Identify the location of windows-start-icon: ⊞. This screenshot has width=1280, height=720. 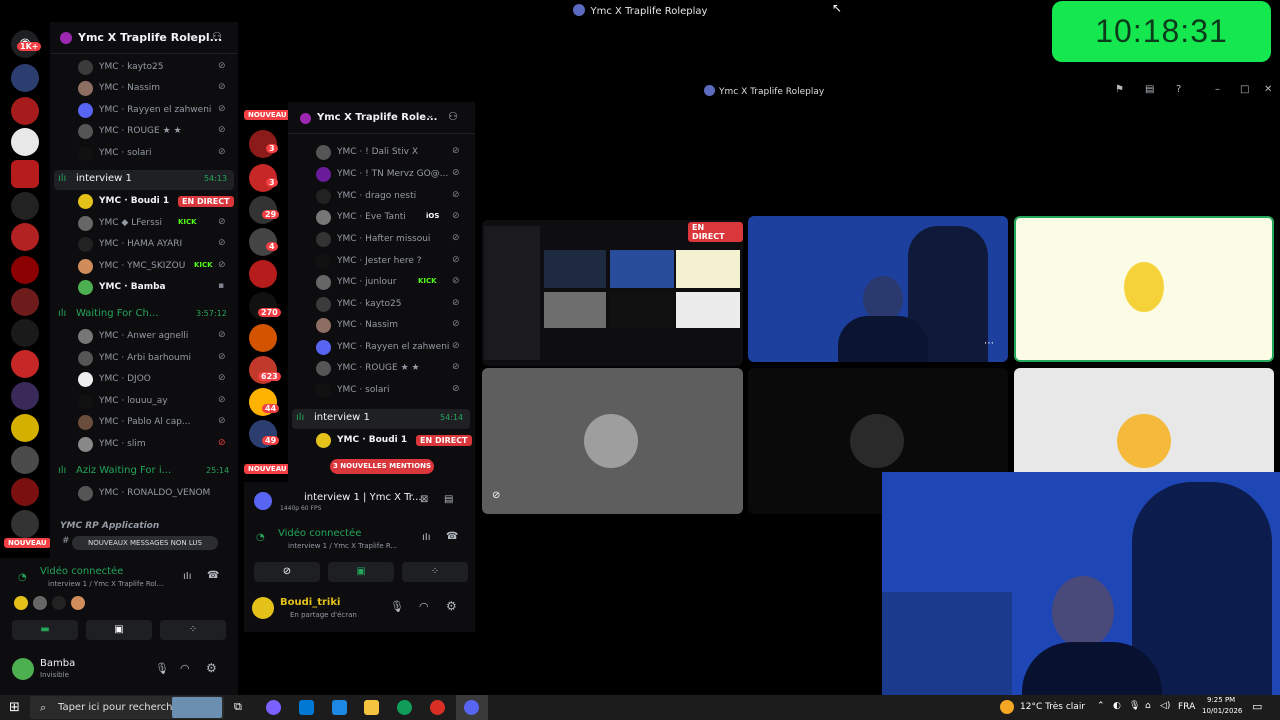
(14, 707).